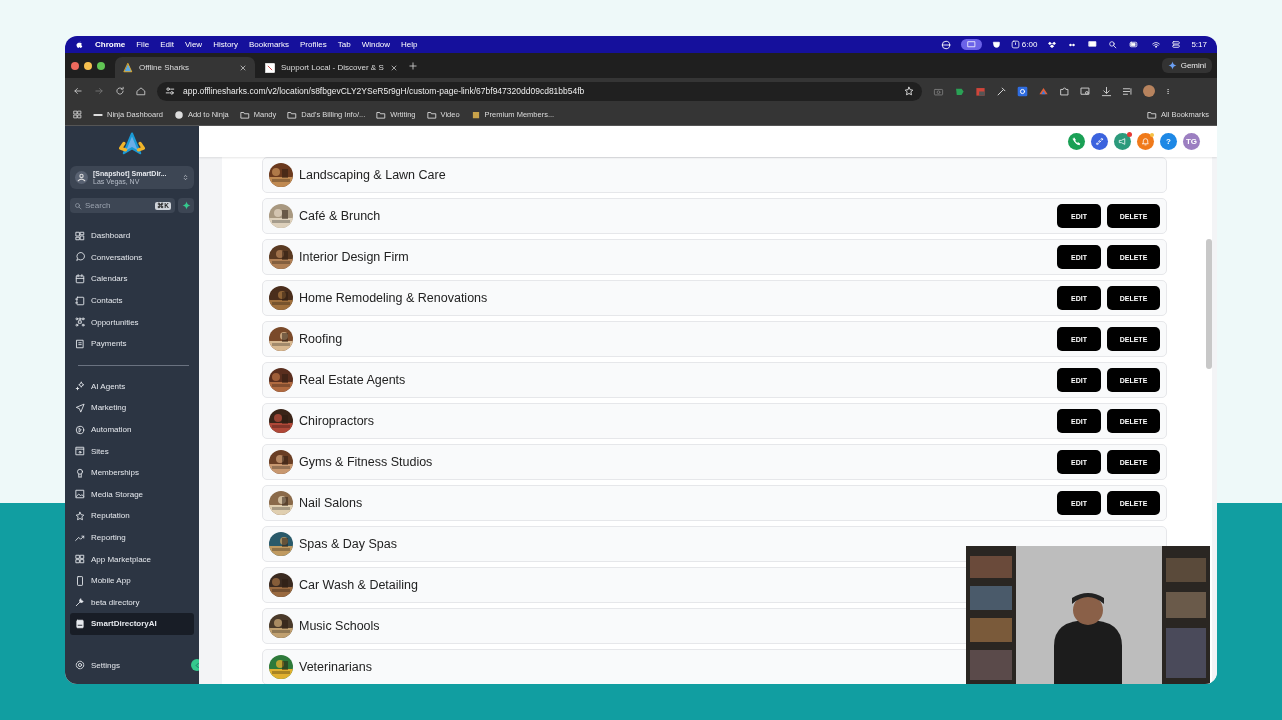 This screenshot has width=1282, height=720. I want to click on nav-item: Calendars, so click(132, 279).